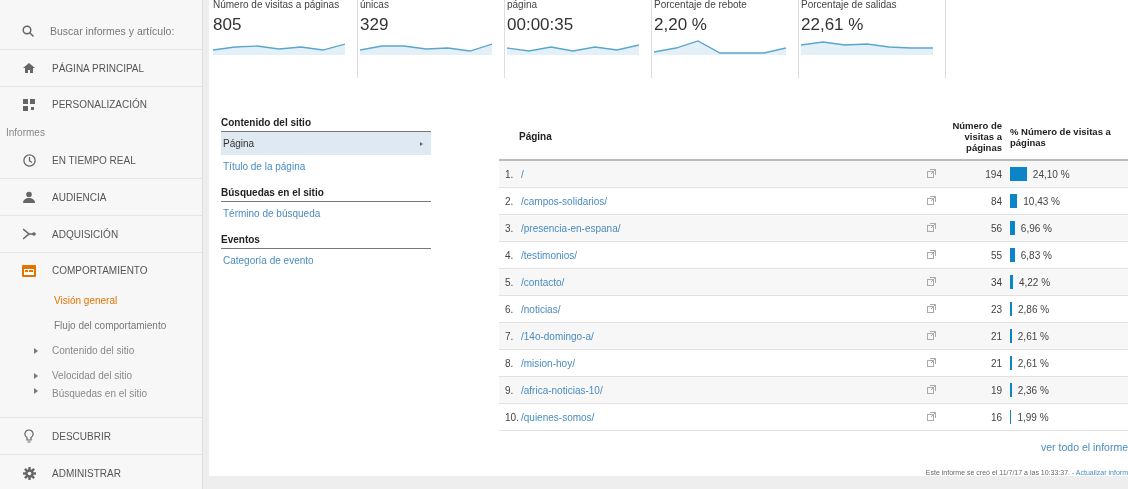 The height and width of the screenshot is (489, 1128). I want to click on nav-item: AUDIENCIA, so click(79, 197).